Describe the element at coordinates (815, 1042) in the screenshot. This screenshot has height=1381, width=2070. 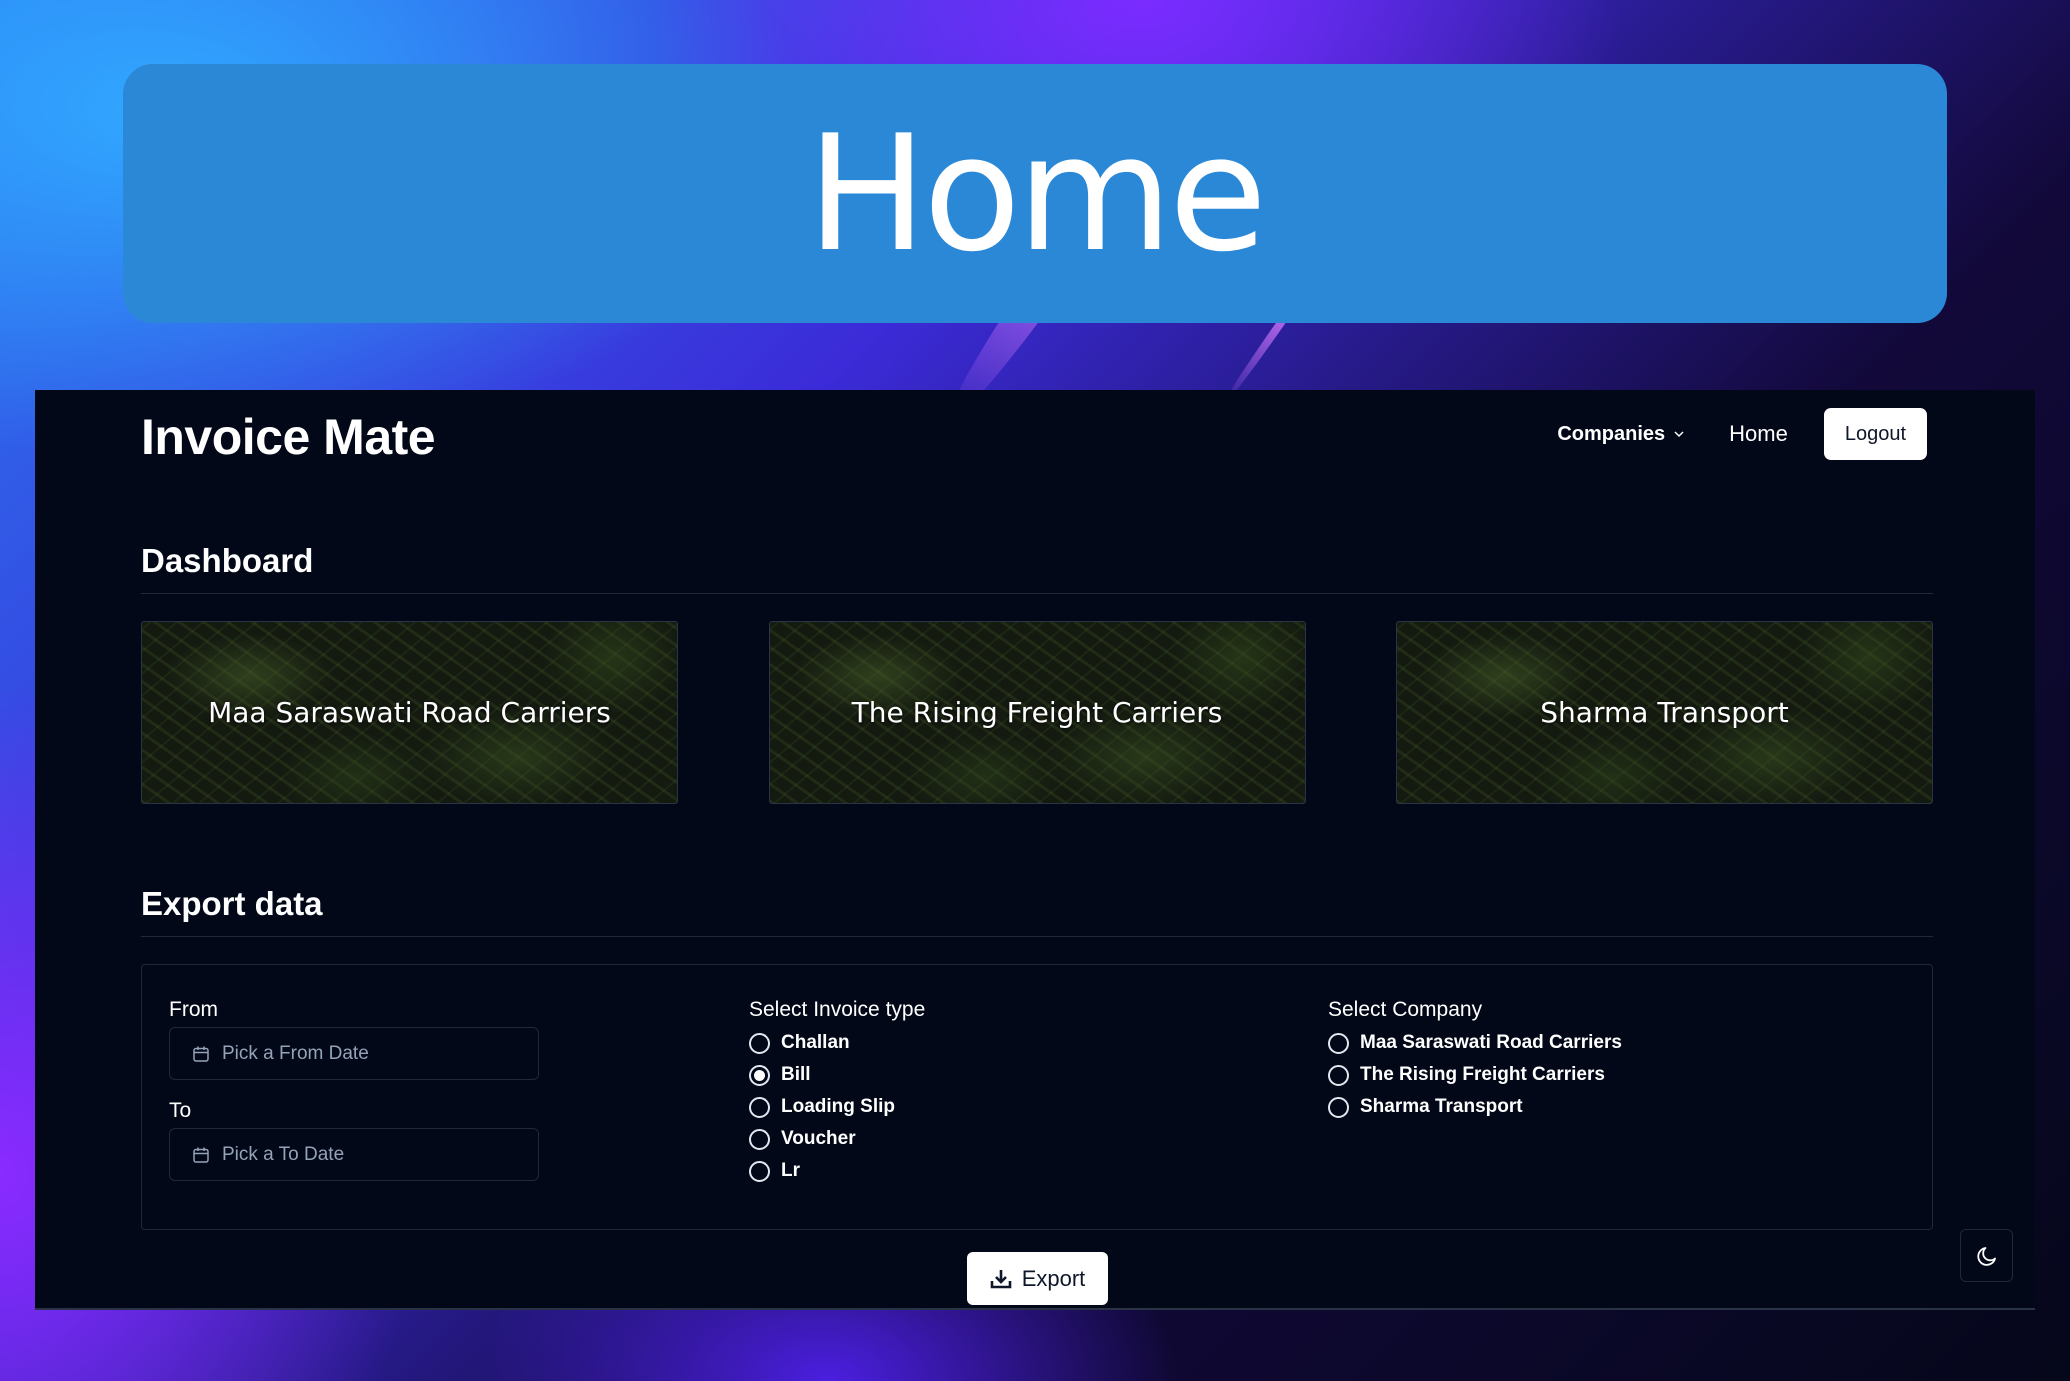
I see `radio-label: Challan` at that location.